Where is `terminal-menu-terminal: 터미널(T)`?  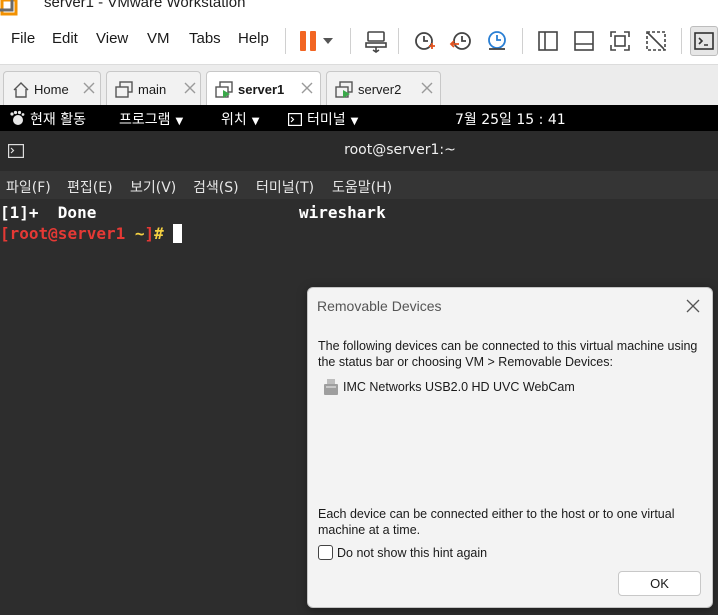
terminal-menu-terminal: 터미널(T) is located at coordinates (285, 187).